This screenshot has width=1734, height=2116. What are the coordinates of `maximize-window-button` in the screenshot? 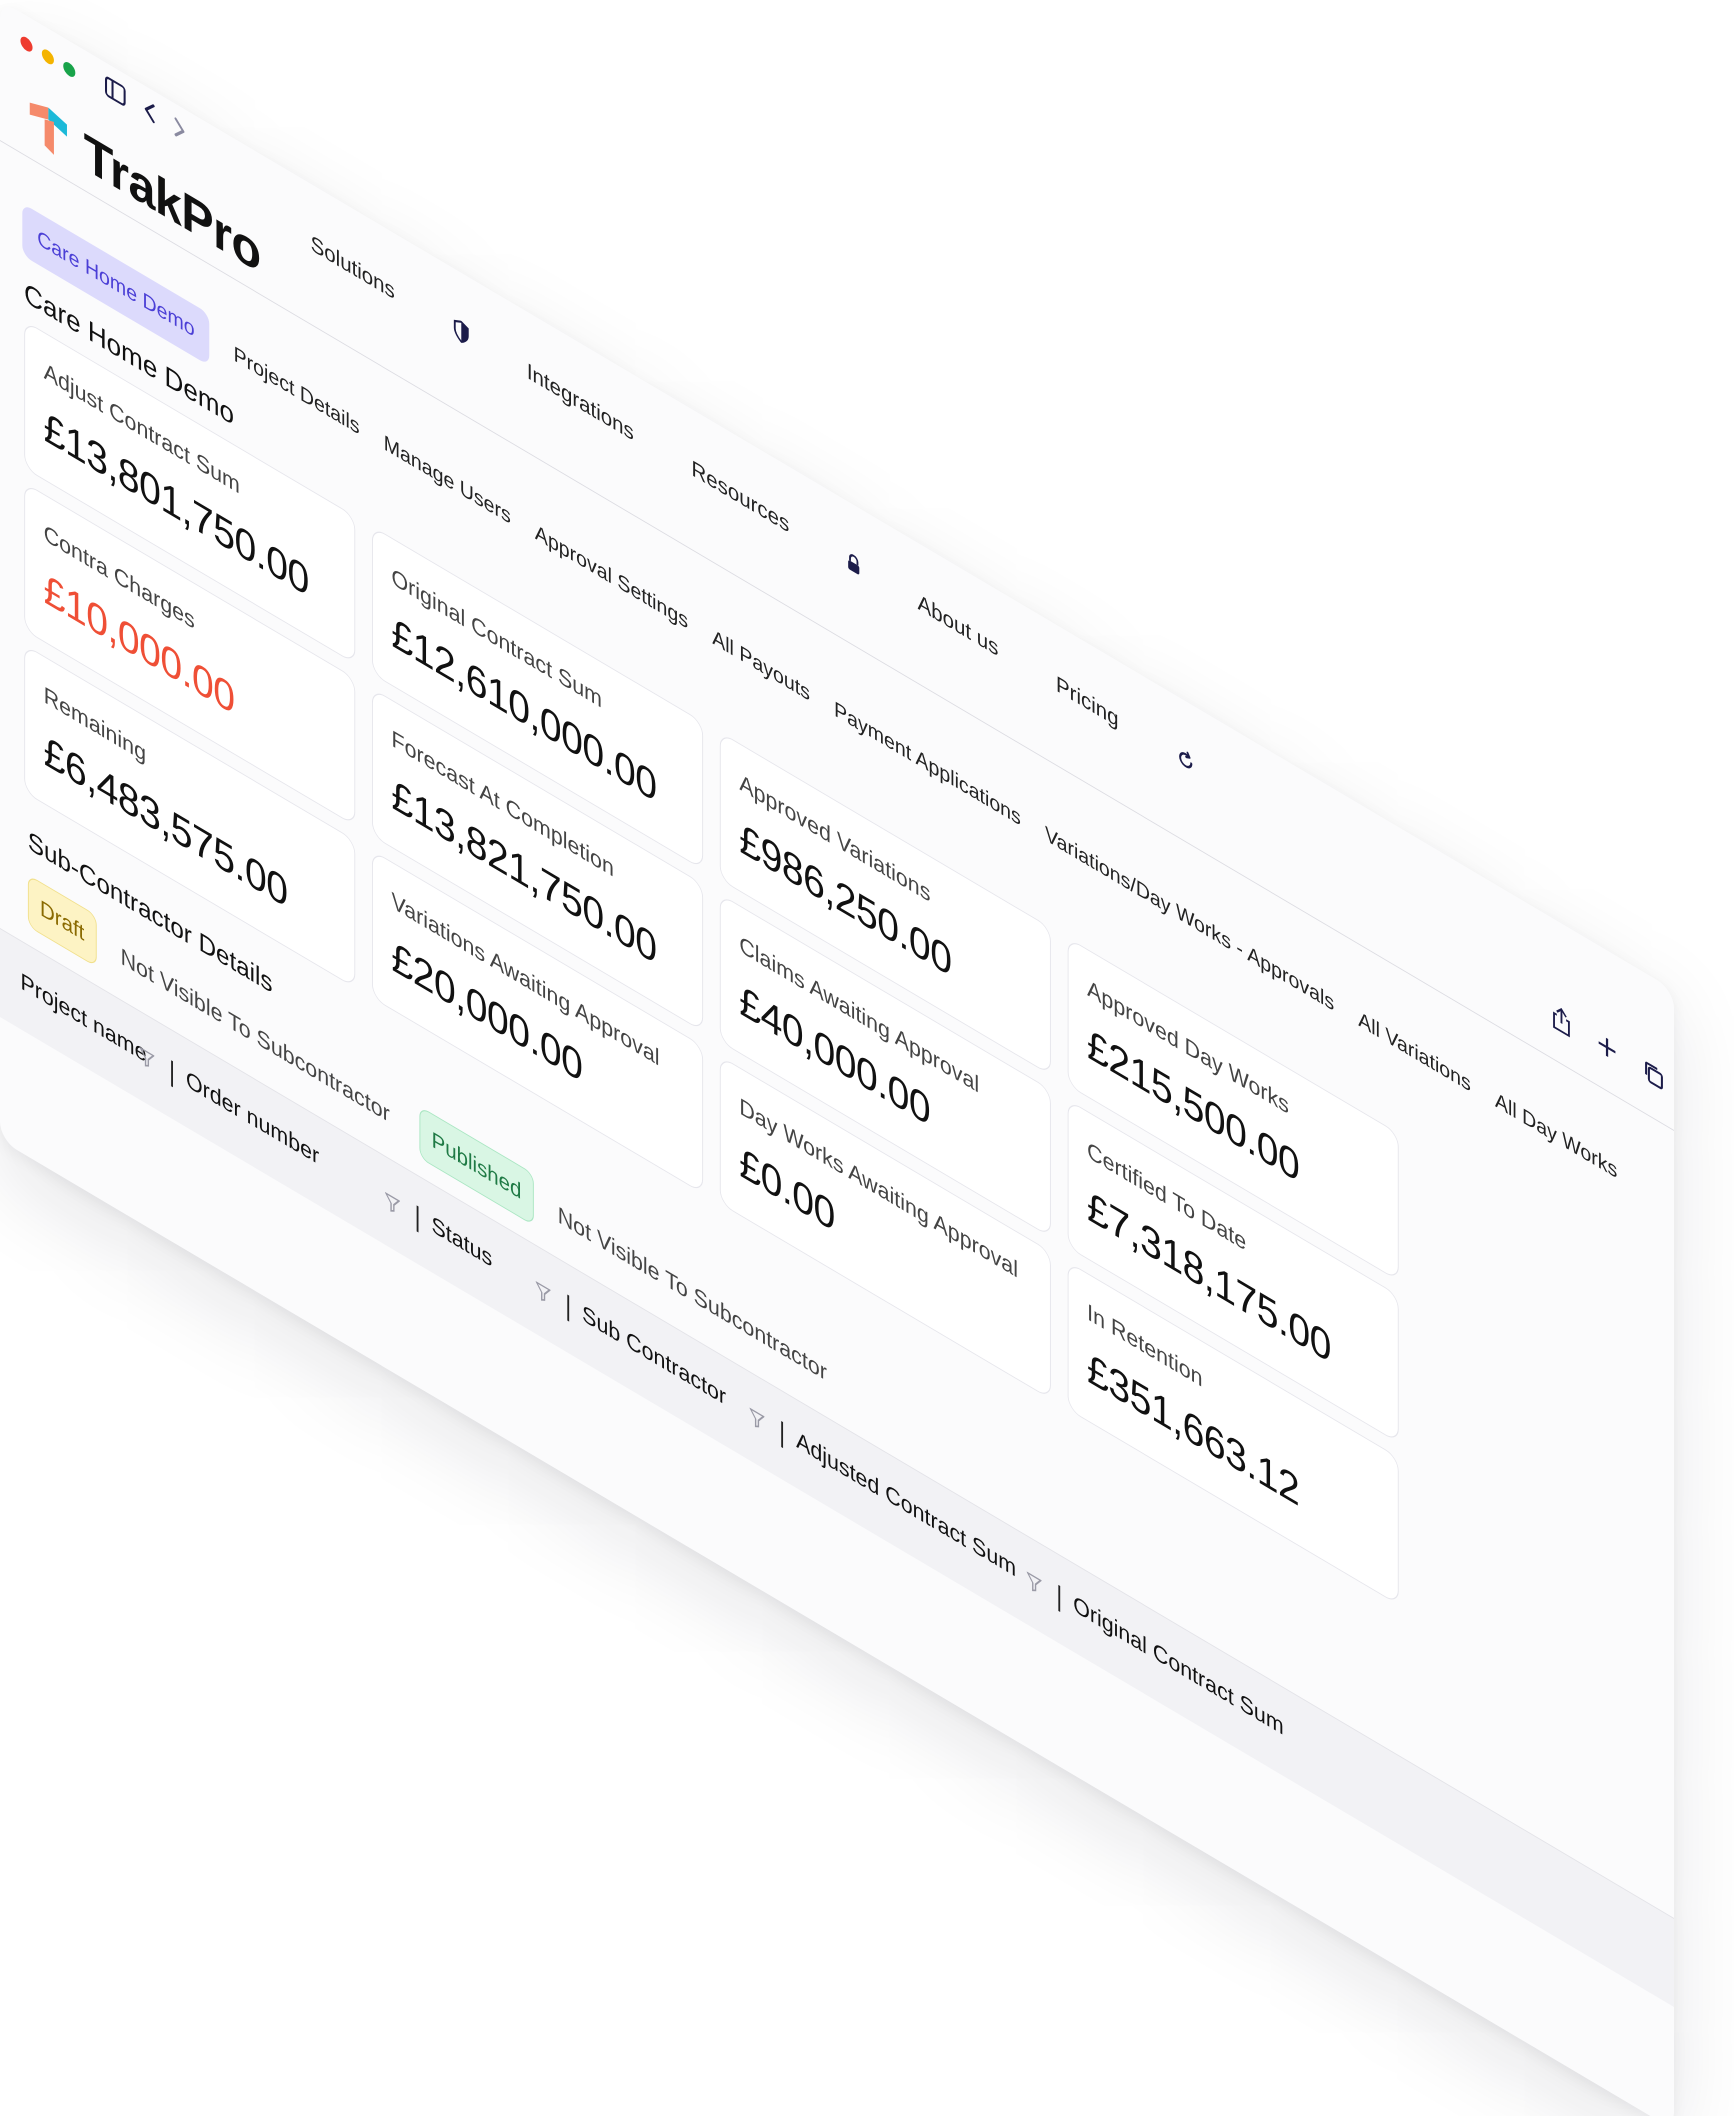 It's located at (69, 69).